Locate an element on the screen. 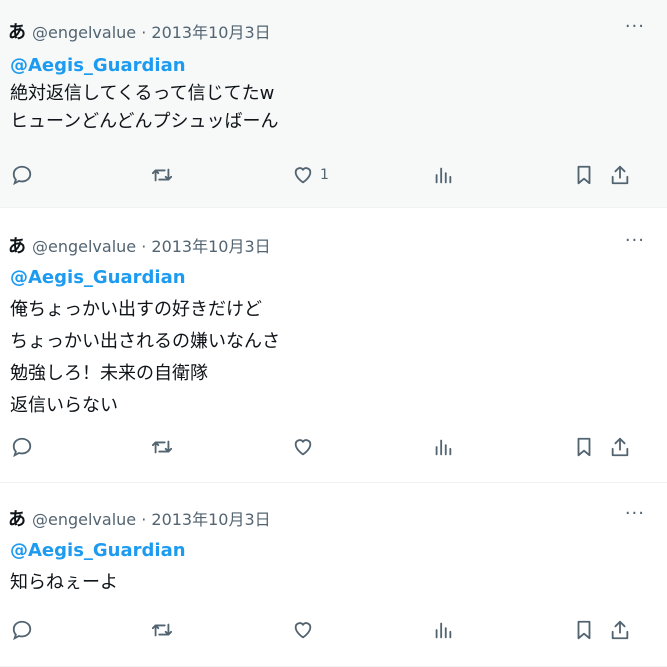 Image resolution: width=667 pixels, height=667 pixels. tweet-line: 勉強しろ！未来の自衛隊 is located at coordinates (109, 373).